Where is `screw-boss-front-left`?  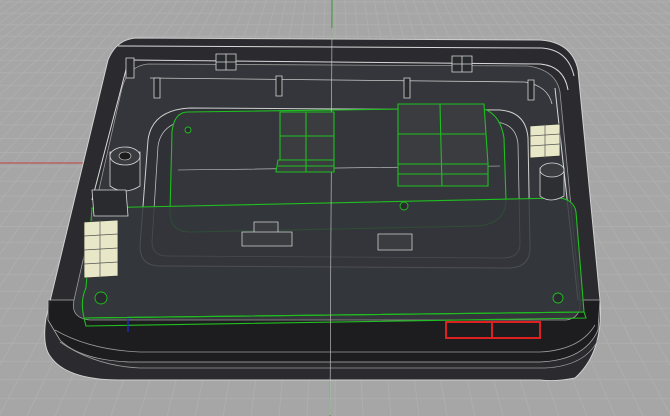
screw-boss-front-left is located at coordinates (101, 298).